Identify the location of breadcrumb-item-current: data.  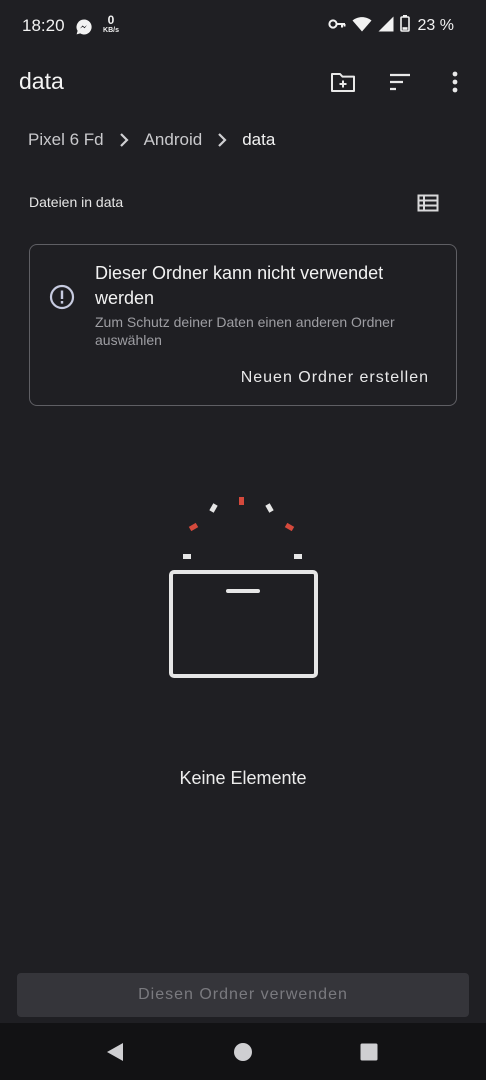
(258, 140).